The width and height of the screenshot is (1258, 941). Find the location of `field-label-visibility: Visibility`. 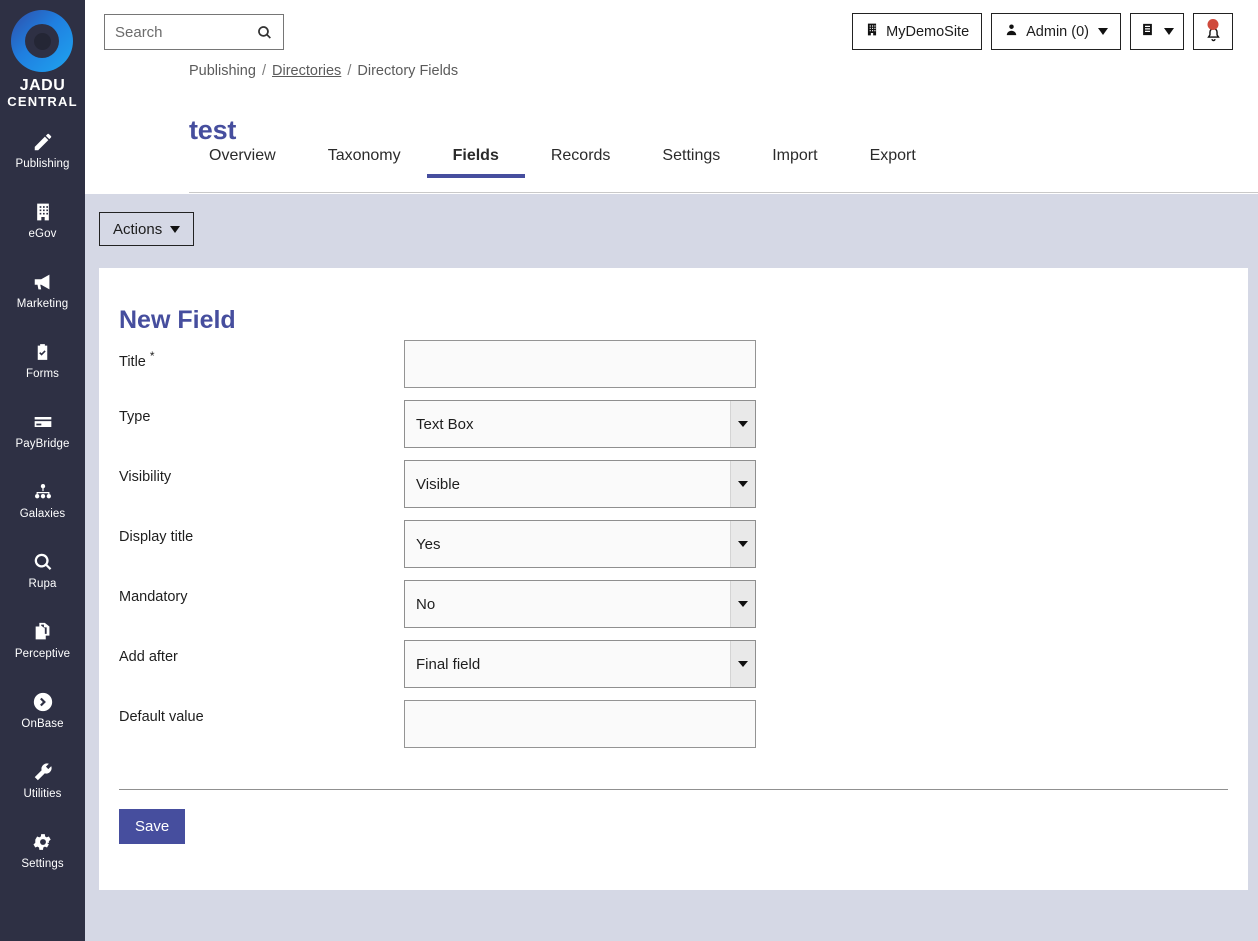

field-label-visibility: Visibility is located at coordinates (145, 477).